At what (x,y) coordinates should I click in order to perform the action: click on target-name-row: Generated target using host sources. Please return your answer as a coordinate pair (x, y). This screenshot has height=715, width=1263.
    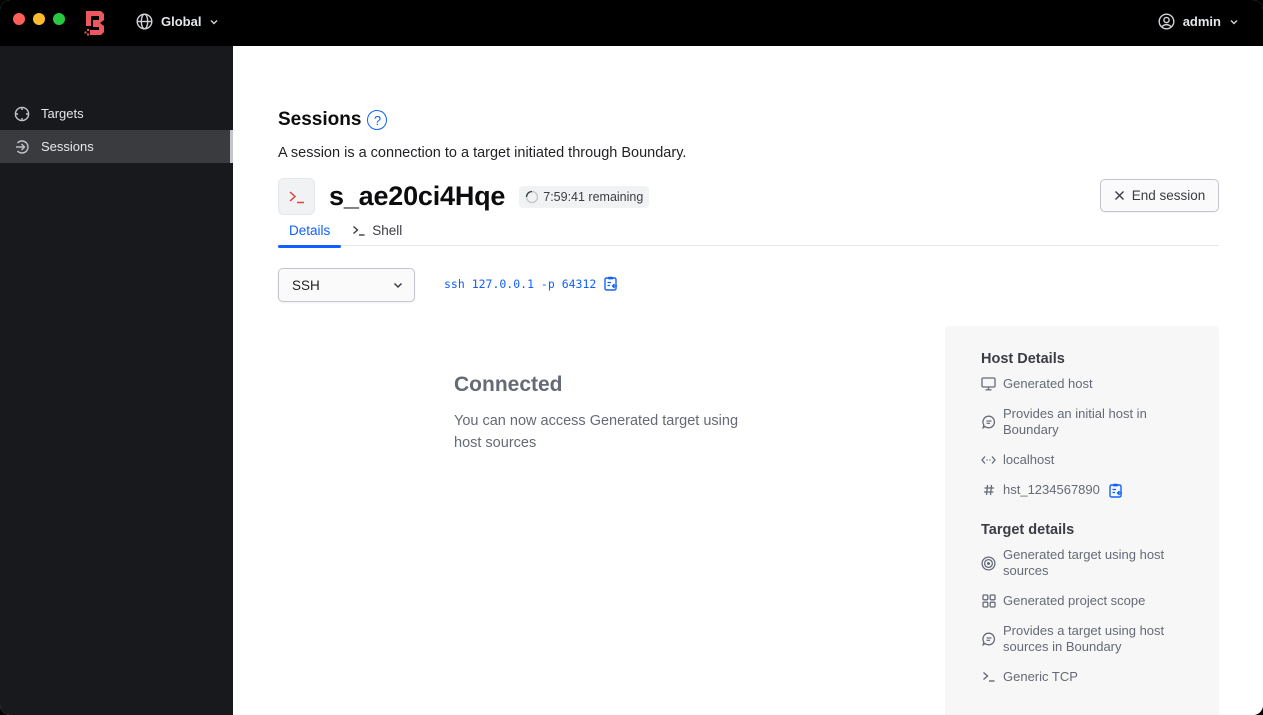
    Looking at the image, I should click on (1082, 563).